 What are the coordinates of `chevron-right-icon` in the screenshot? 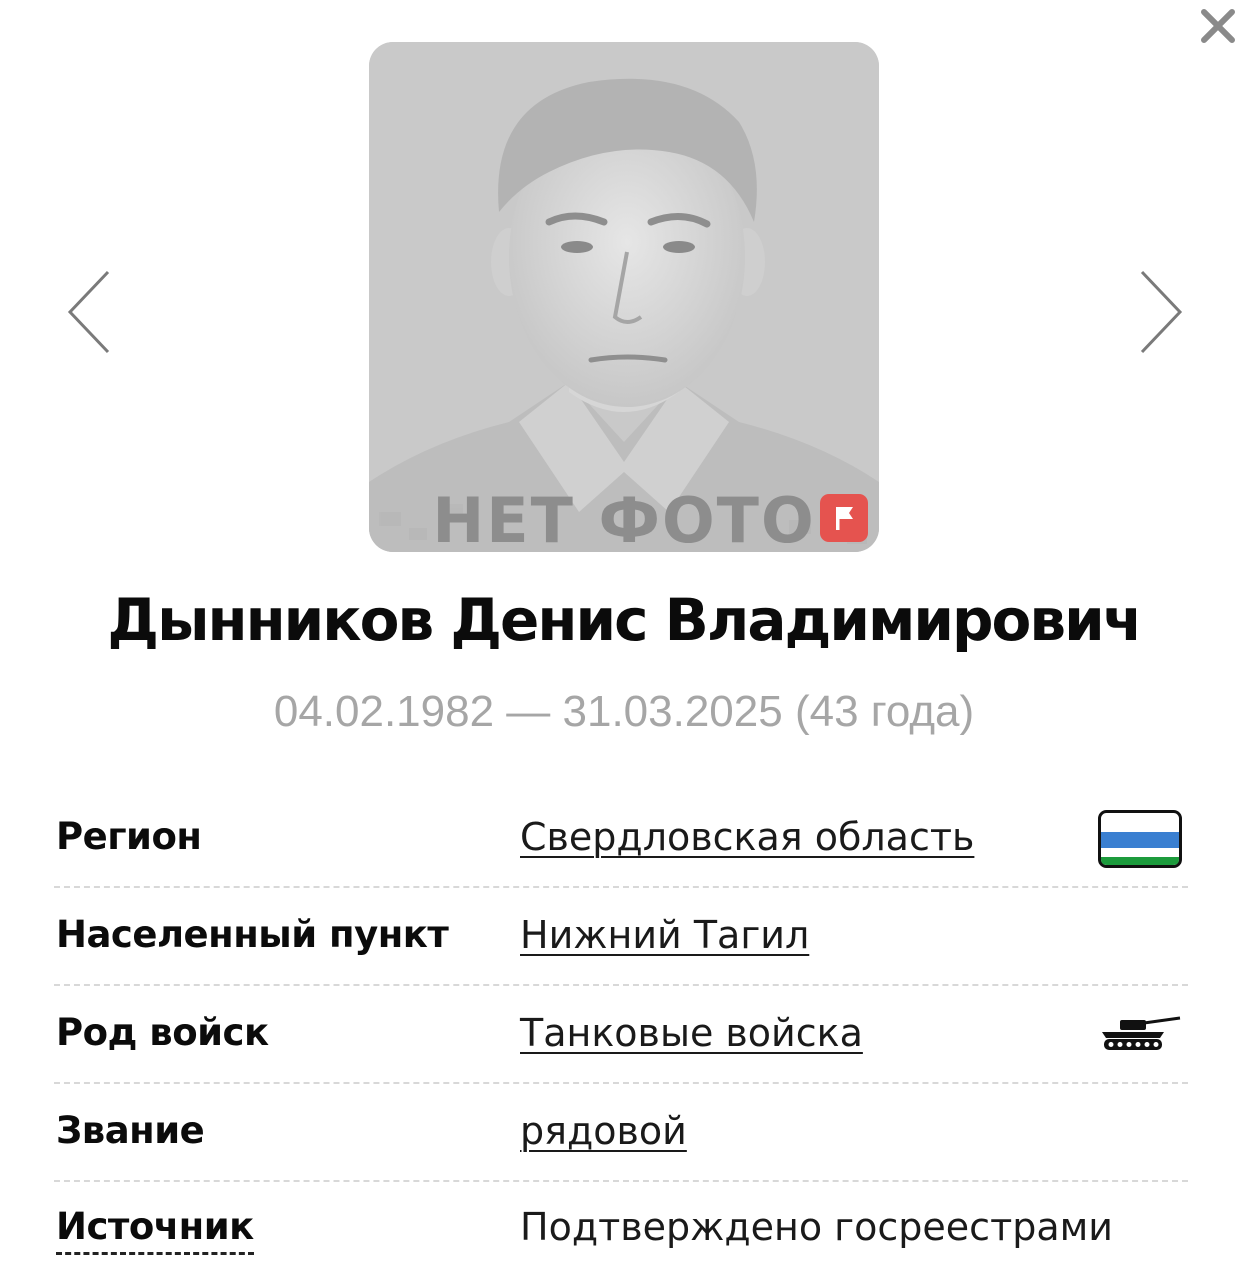 It's located at (1161, 312).